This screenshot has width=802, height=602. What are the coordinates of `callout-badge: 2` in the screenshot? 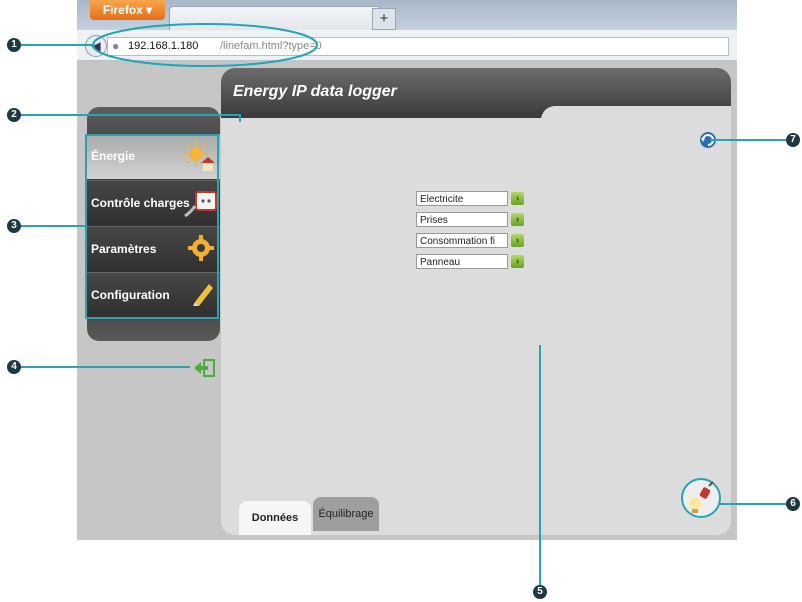 It's located at (14, 115).